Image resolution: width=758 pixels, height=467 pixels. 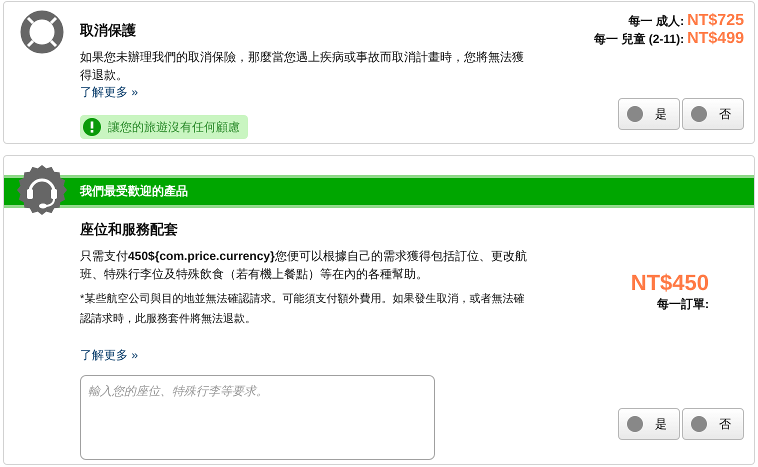 I want to click on notice-badge: 讓您的旅遊沒有任何顧慮, so click(x=164, y=127).